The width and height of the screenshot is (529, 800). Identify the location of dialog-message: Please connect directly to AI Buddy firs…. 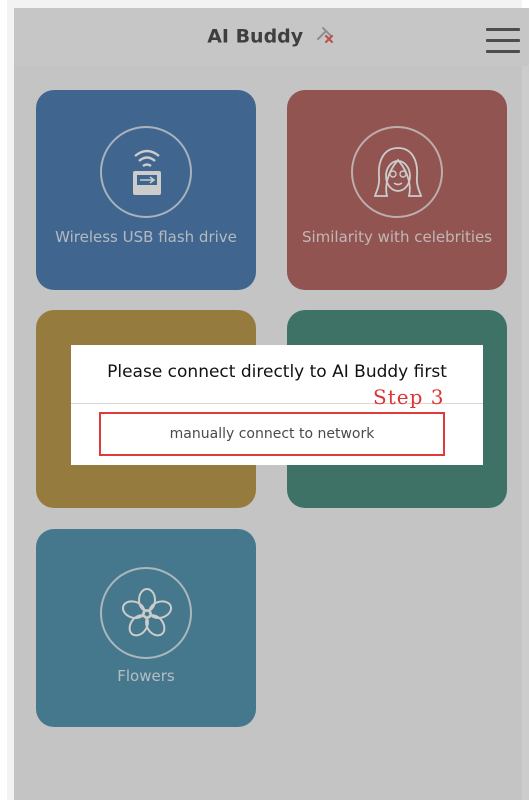
(277, 372).